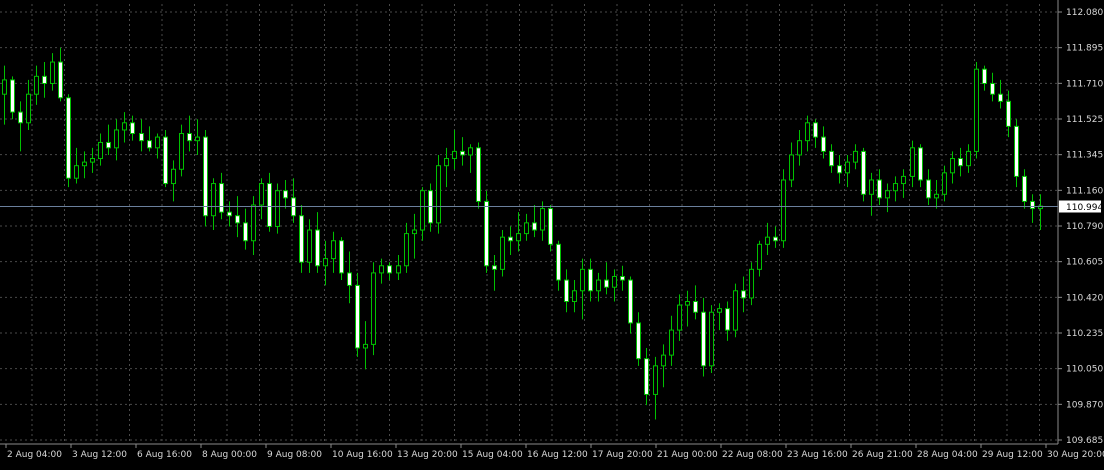 This screenshot has height=470, width=1104. What do you see at coordinates (1081, 206) in the screenshot?
I see `current-price-label: 110.994` at bounding box center [1081, 206].